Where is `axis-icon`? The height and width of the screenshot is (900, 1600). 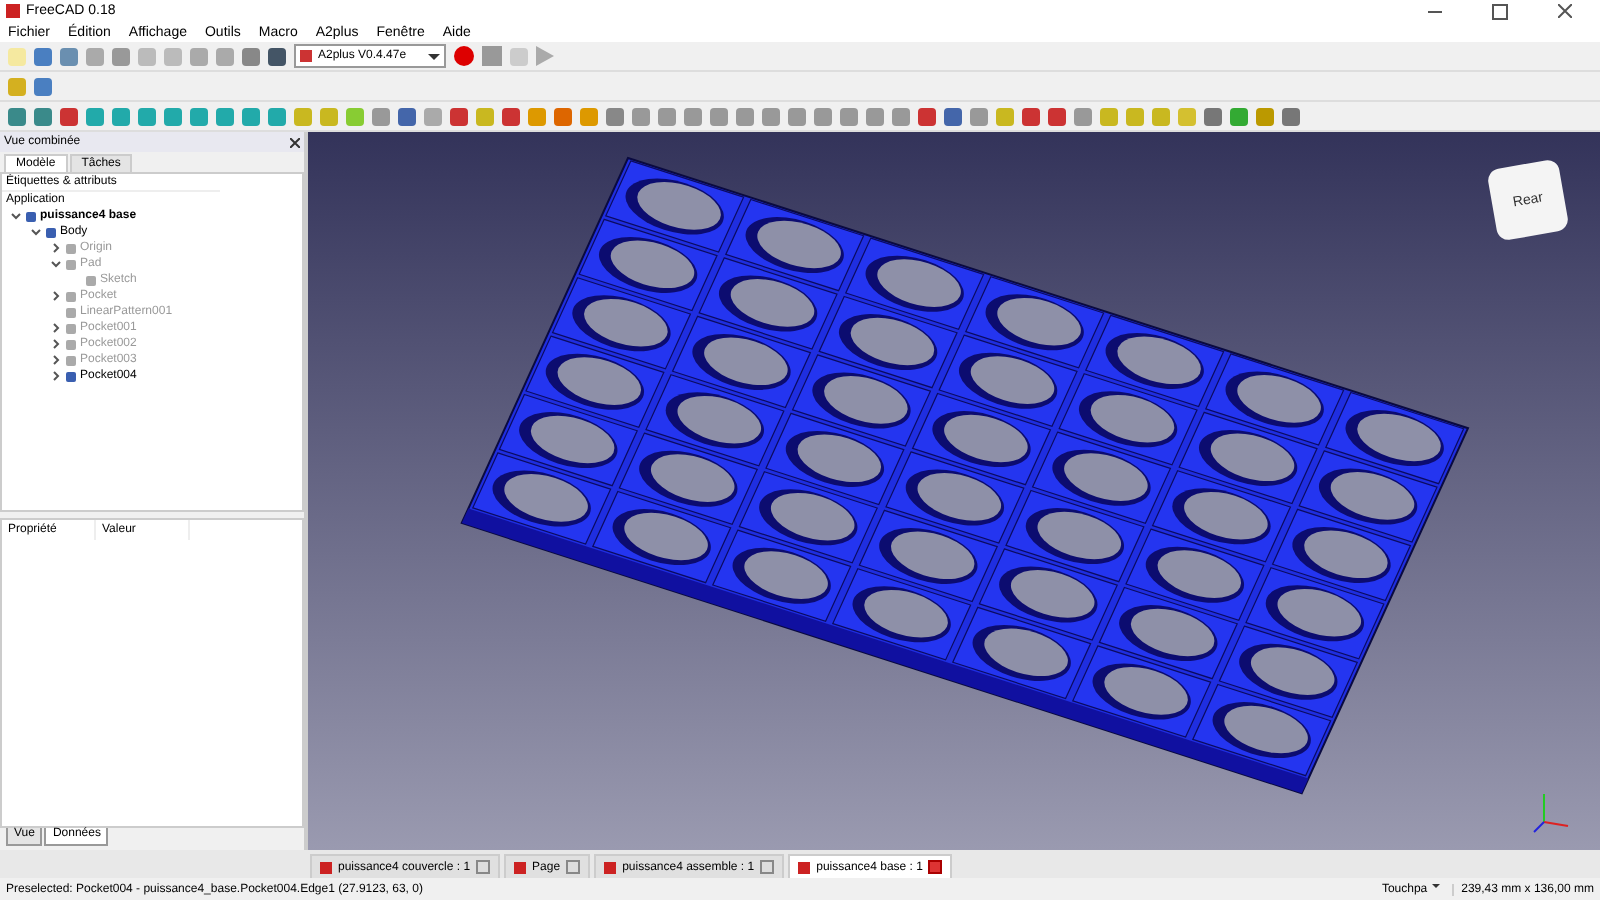
axis-icon is located at coordinates (1552, 812).